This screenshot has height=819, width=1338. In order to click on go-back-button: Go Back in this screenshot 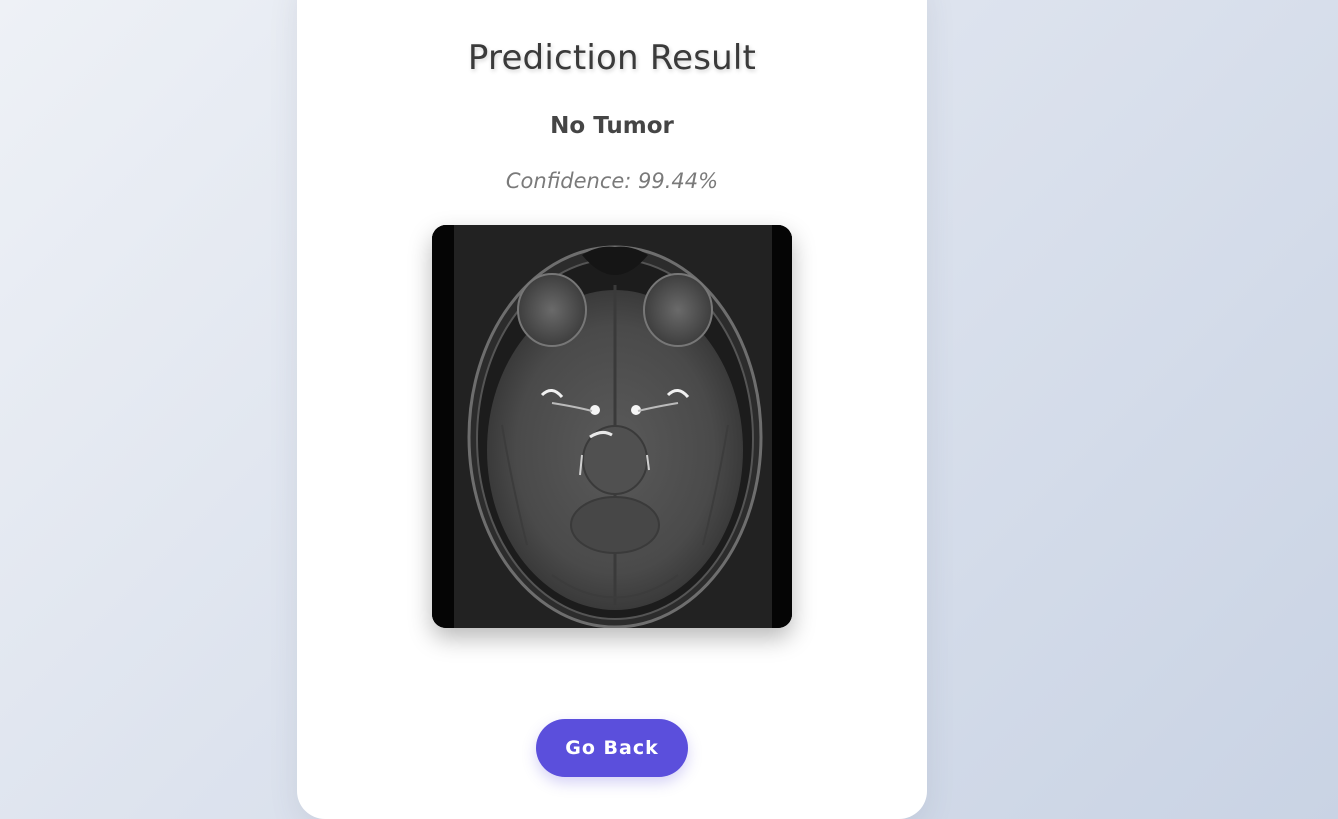, I will do `click(612, 748)`.